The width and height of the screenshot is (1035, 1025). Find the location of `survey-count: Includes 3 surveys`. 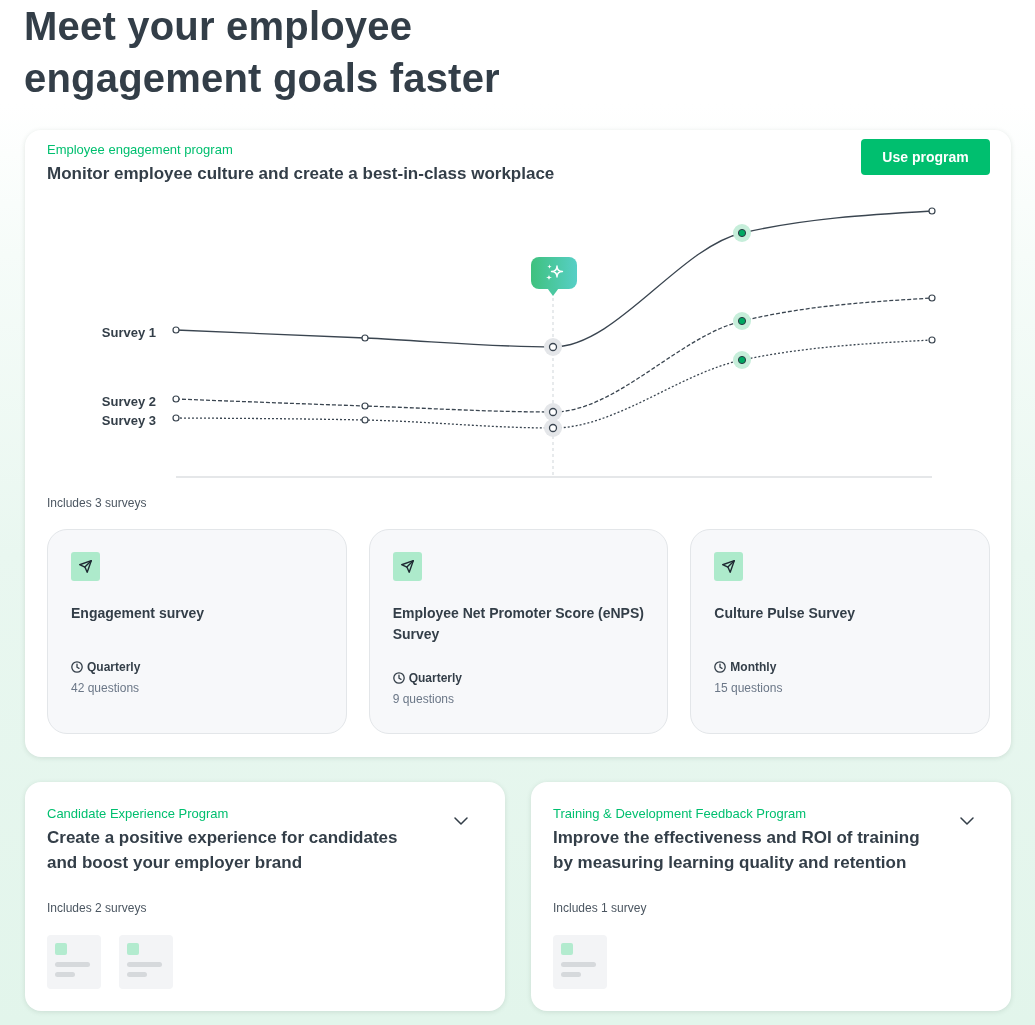

survey-count: Includes 3 surveys is located at coordinates (97, 503).